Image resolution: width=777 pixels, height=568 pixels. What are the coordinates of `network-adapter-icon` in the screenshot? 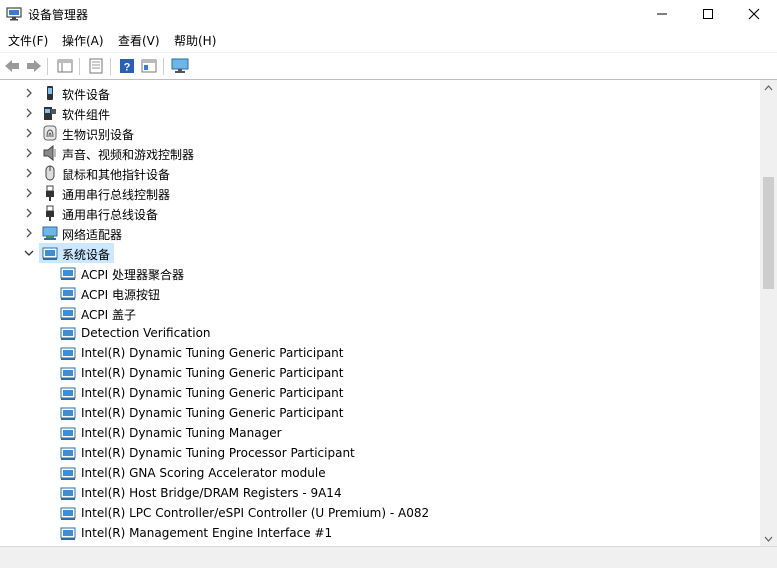 It's located at (50, 233).